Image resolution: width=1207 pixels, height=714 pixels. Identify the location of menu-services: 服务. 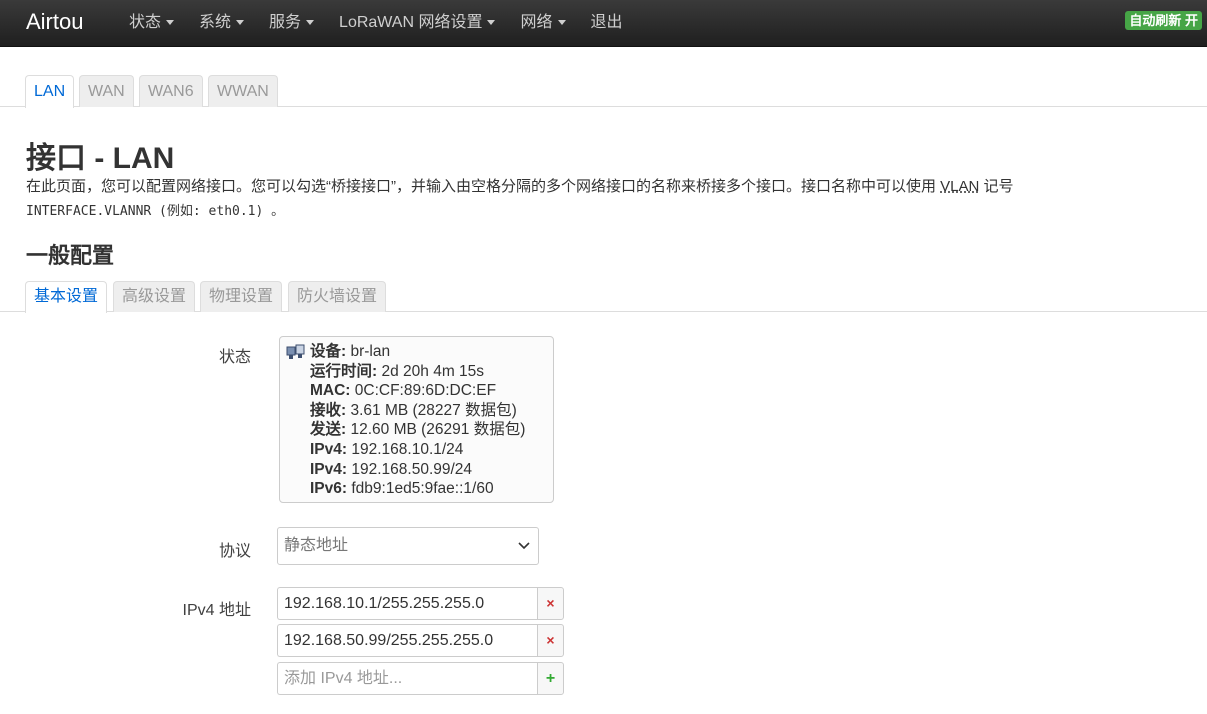
(292, 23).